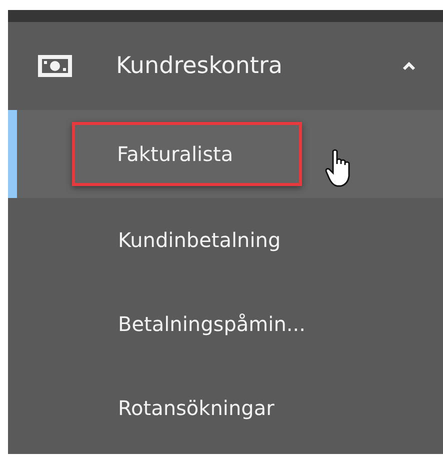 This screenshot has width=443, height=461. What do you see at coordinates (409, 66) in the screenshot?
I see `caret-icon` at bounding box center [409, 66].